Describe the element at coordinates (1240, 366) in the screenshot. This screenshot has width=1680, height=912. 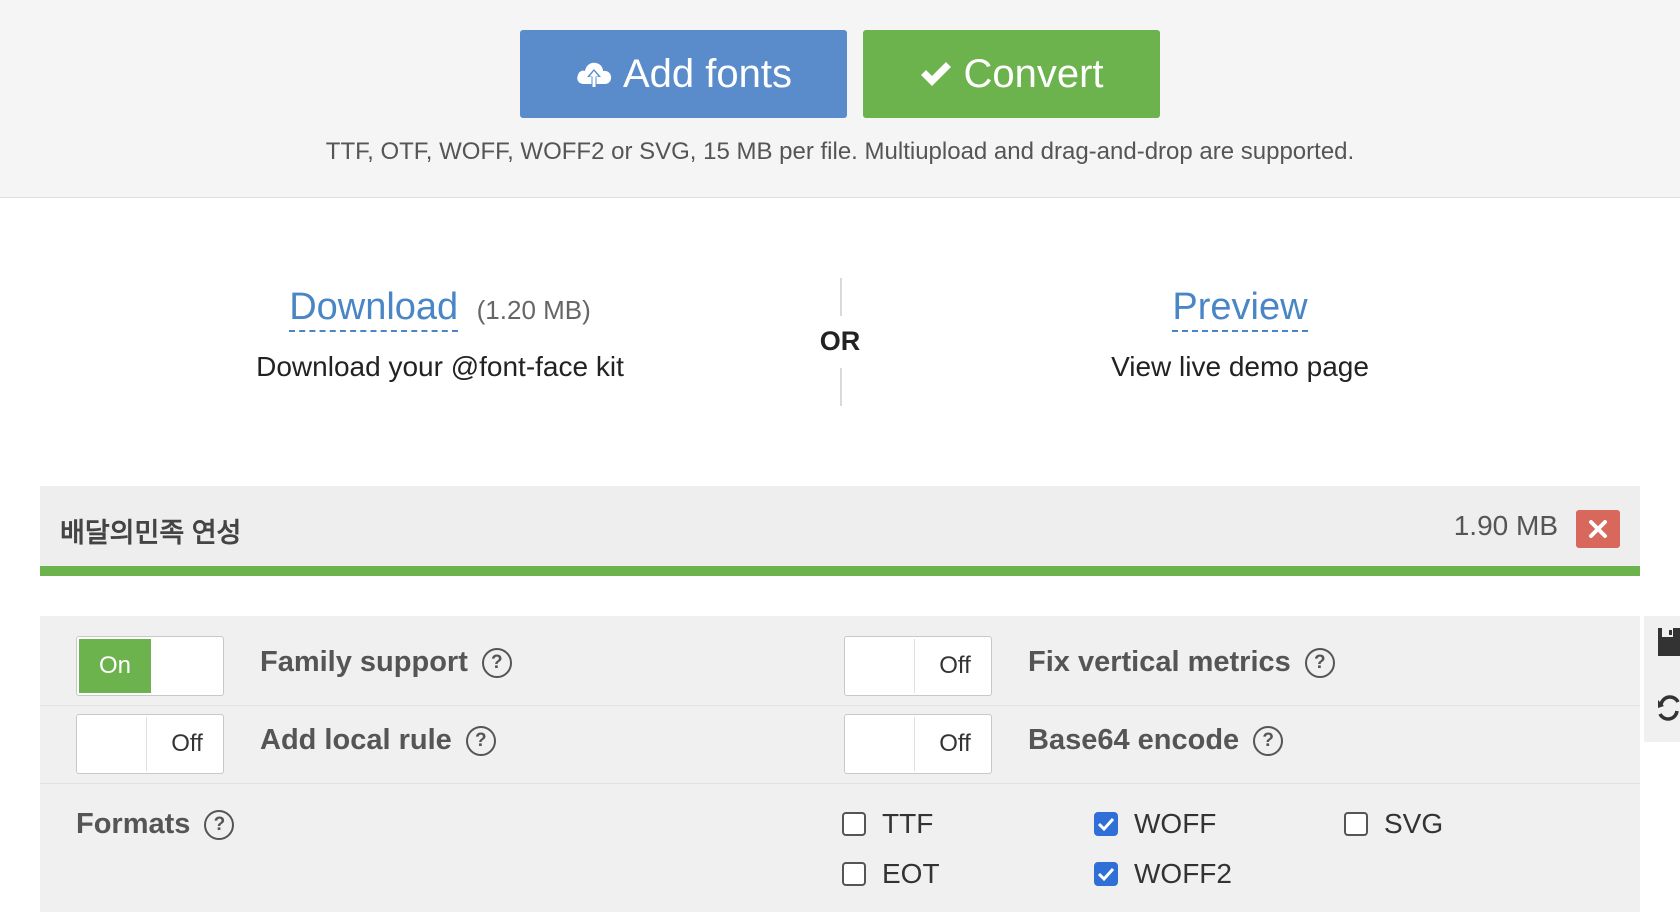
I see `preview-description: View live demo page` at that location.